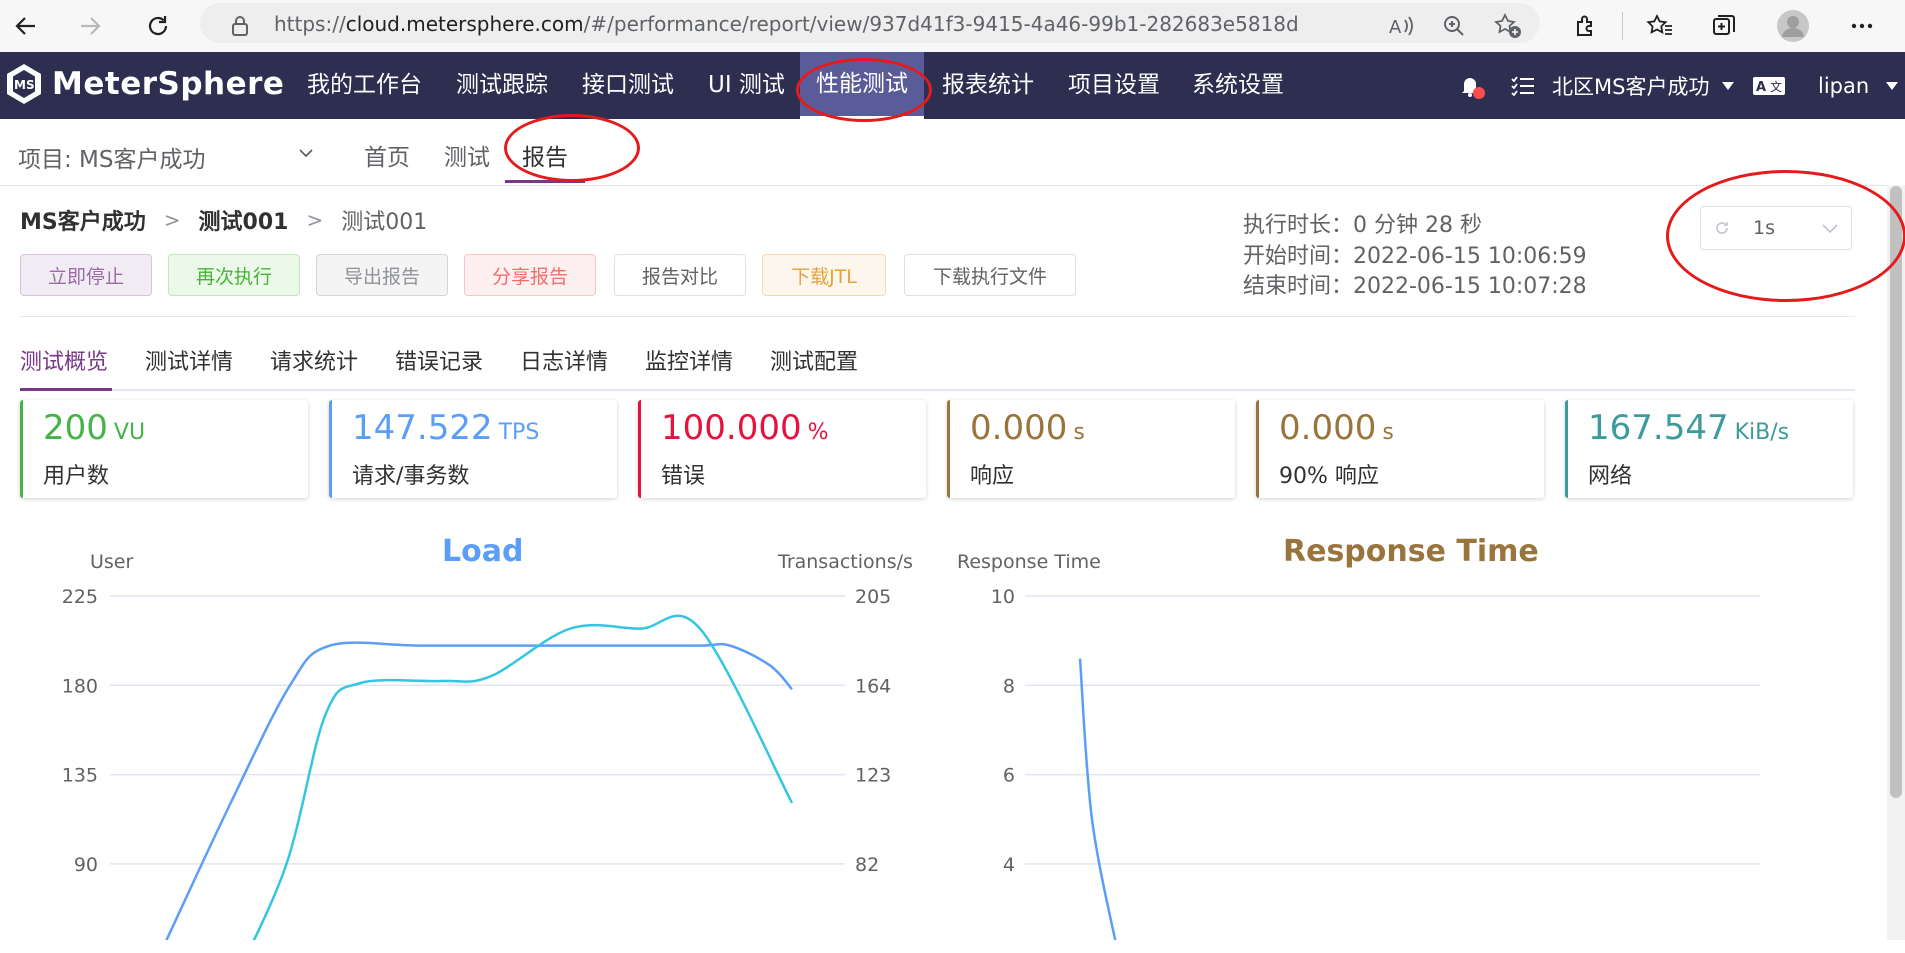 The width and height of the screenshot is (1905, 953). Describe the element at coordinates (112, 562) in the screenshot. I see `load-y-left-axis-name: User` at that location.